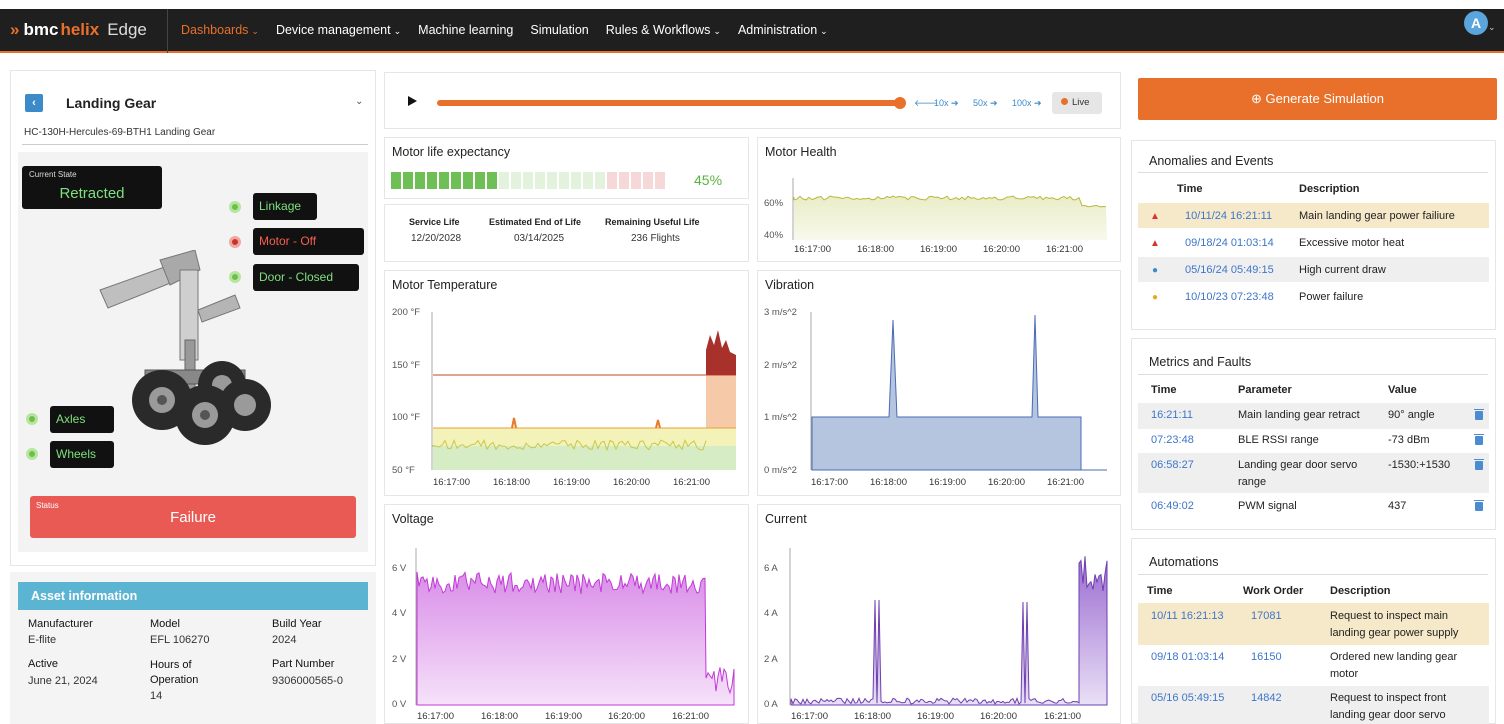 This screenshot has width=1504, height=724. I want to click on playback-slider, so click(668, 103).